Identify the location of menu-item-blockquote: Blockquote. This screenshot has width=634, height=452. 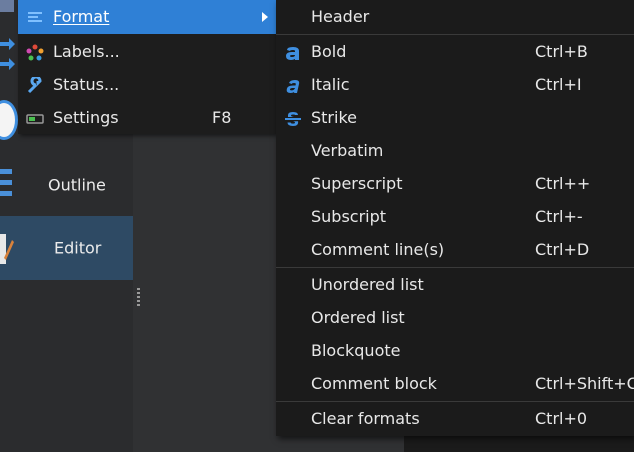
(455, 351).